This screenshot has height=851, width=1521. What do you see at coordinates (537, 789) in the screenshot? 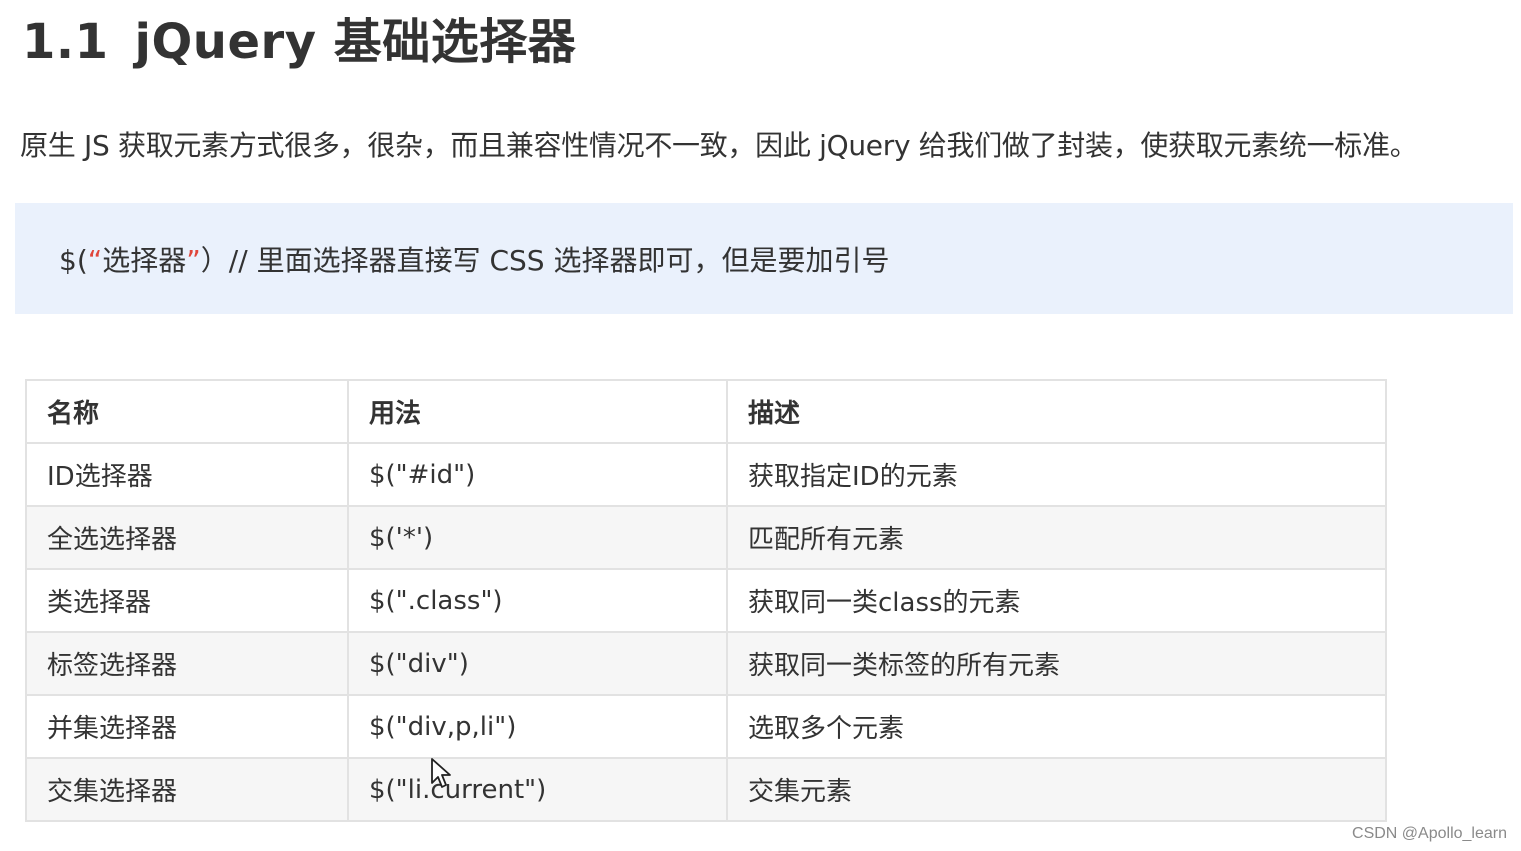
I see `cell-usage: $("li.current")` at bounding box center [537, 789].